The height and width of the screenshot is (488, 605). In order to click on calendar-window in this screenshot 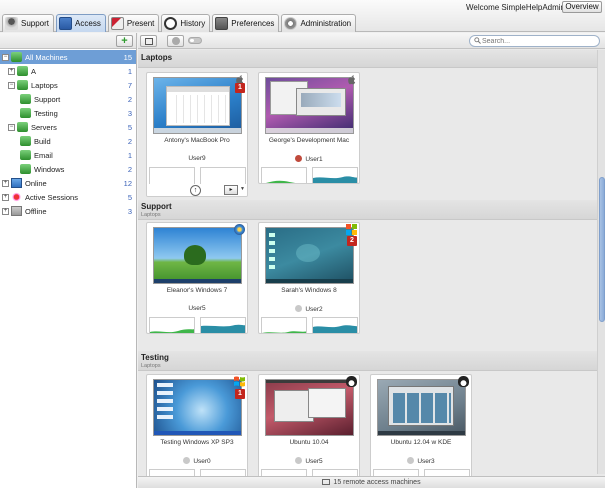, I will do `click(198, 106)`.